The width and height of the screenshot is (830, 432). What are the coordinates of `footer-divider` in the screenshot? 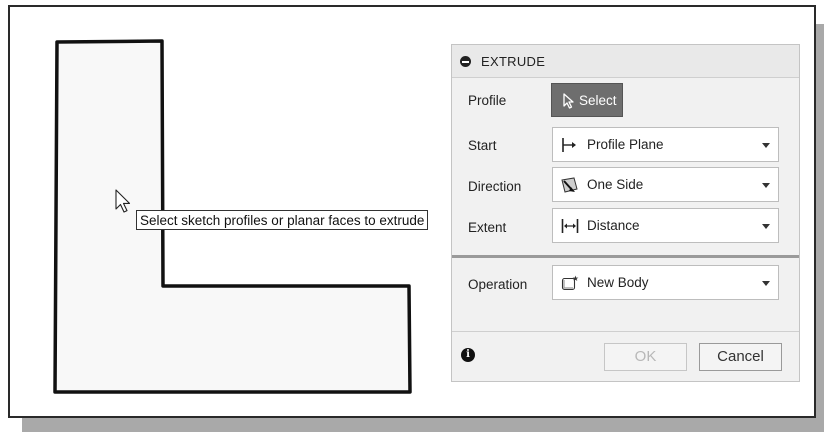 It's located at (625, 331).